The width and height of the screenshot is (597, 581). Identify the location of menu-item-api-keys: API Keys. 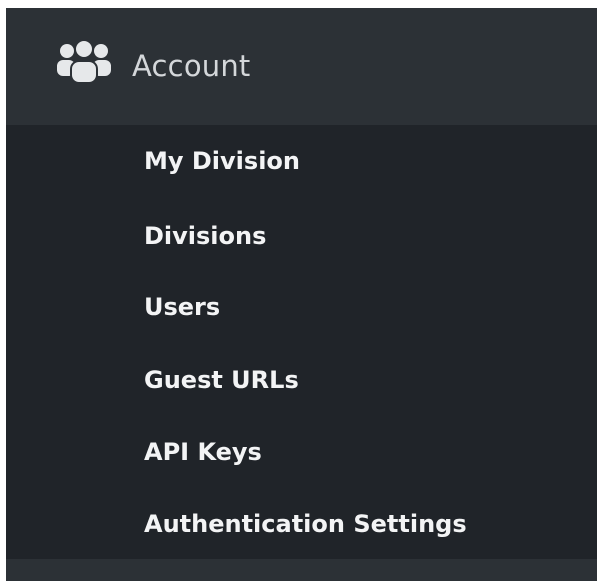
(203, 452).